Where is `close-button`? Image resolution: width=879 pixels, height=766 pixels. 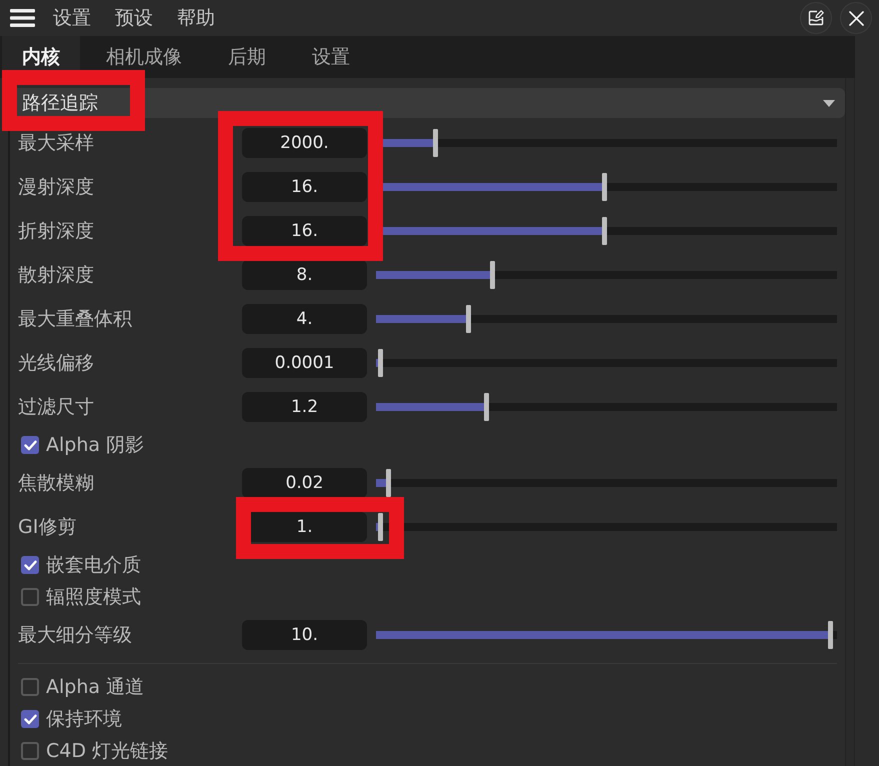
close-button is located at coordinates (856, 18).